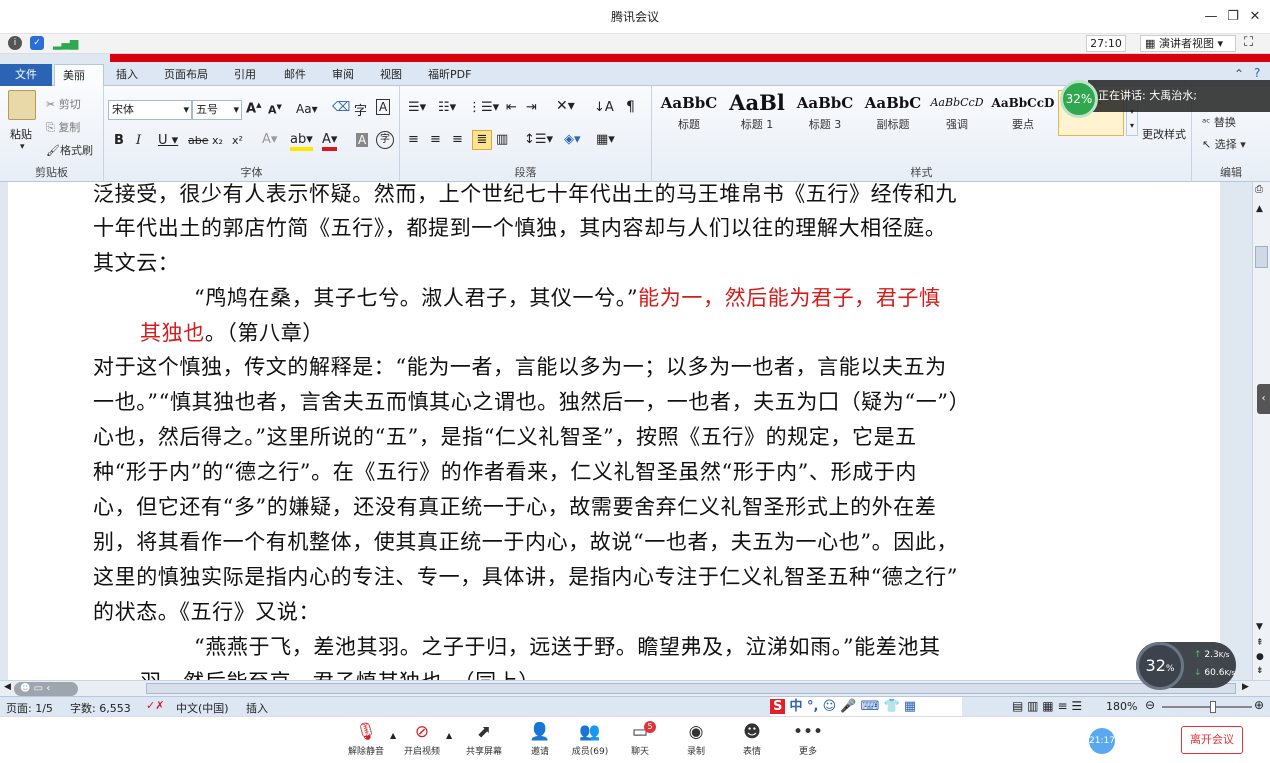  What do you see at coordinates (186, 75) in the screenshot?
I see `tab-page-layout: 页面布局` at bounding box center [186, 75].